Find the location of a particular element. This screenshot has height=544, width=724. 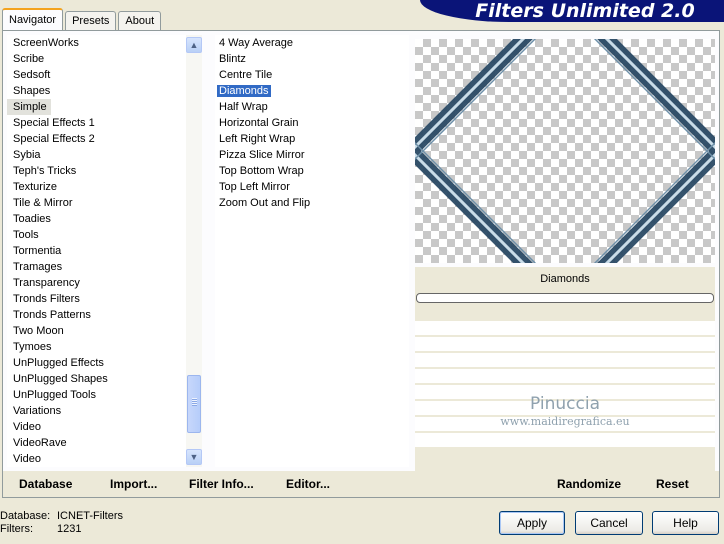

filter-item: Horizontal Grain is located at coordinates (312, 123).